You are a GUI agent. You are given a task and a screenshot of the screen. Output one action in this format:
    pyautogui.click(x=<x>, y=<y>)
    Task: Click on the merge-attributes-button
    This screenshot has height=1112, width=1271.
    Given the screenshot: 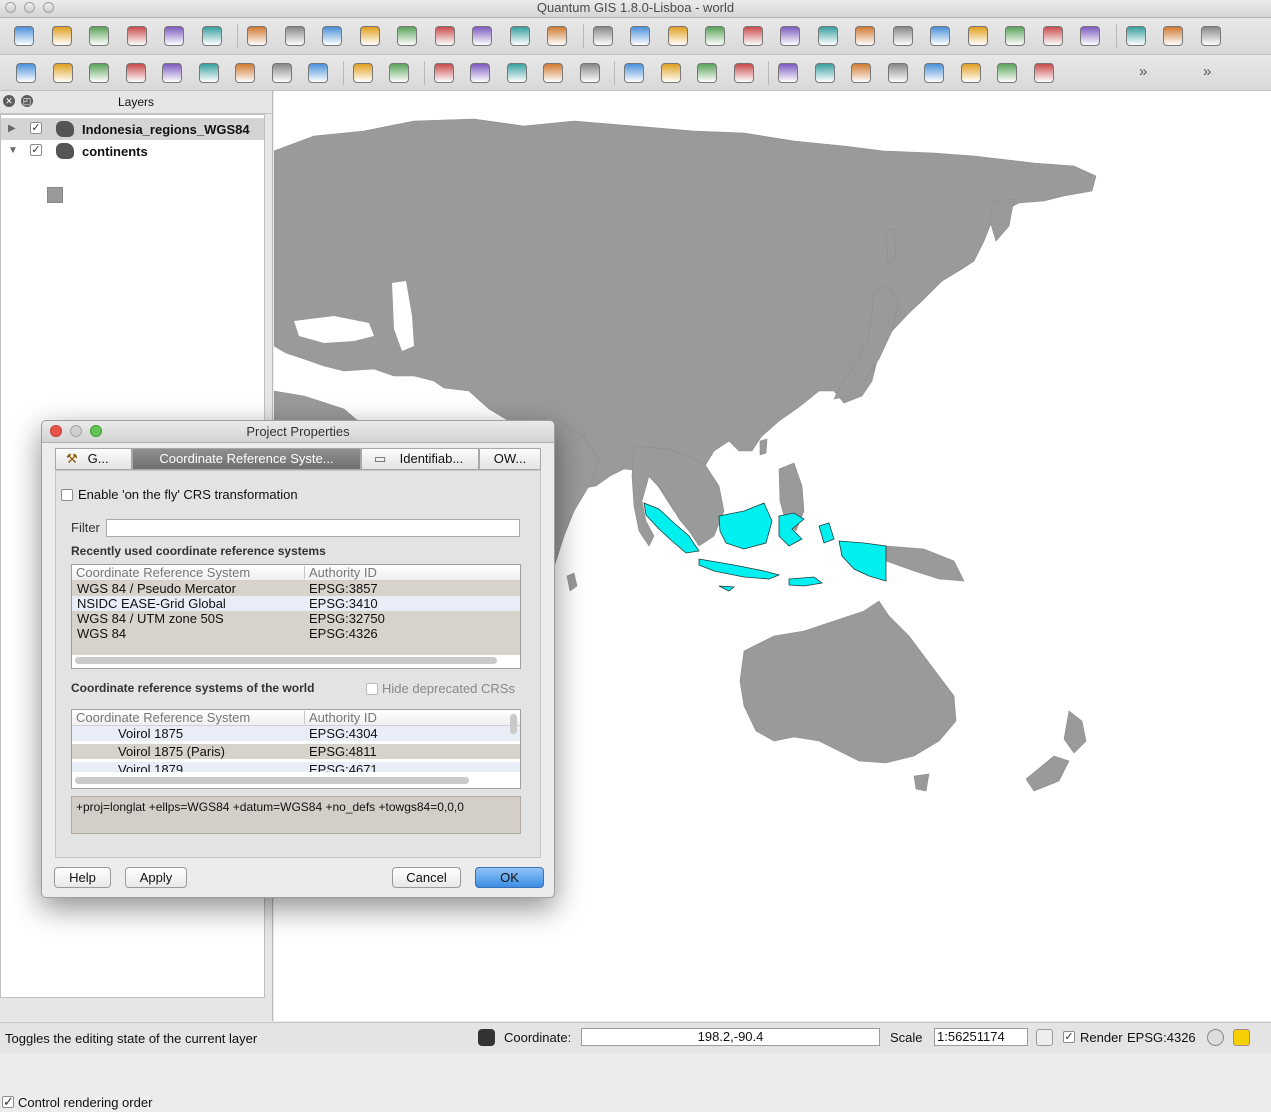 What is the action you would take?
    pyautogui.click(x=1053, y=36)
    